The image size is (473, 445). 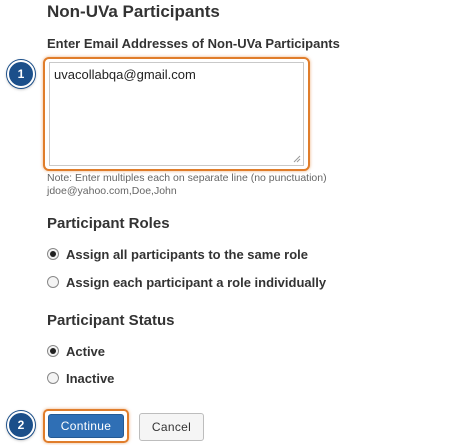 What do you see at coordinates (21, 425) in the screenshot?
I see `step-2-callout: 2` at bounding box center [21, 425].